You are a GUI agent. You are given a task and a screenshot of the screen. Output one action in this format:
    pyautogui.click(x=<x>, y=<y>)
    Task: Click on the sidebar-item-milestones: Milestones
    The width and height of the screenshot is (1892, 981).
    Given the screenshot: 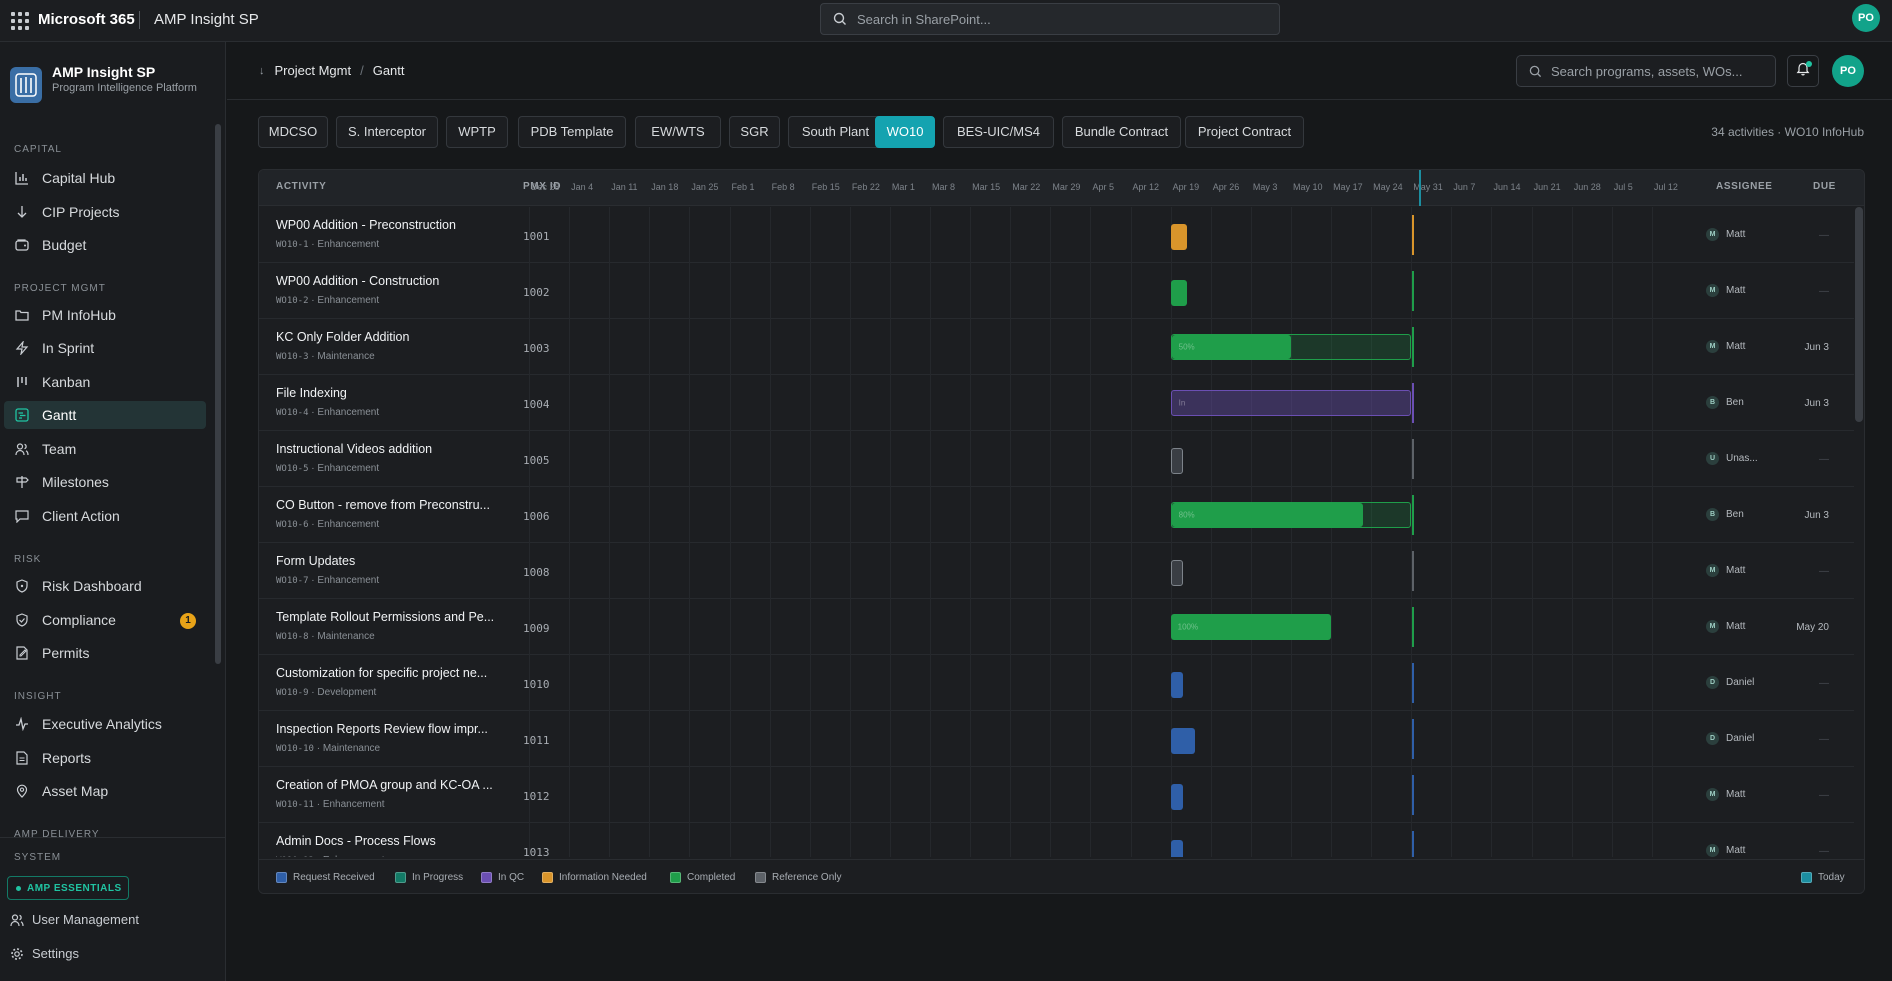 What is the action you would take?
    pyautogui.click(x=105, y=482)
    